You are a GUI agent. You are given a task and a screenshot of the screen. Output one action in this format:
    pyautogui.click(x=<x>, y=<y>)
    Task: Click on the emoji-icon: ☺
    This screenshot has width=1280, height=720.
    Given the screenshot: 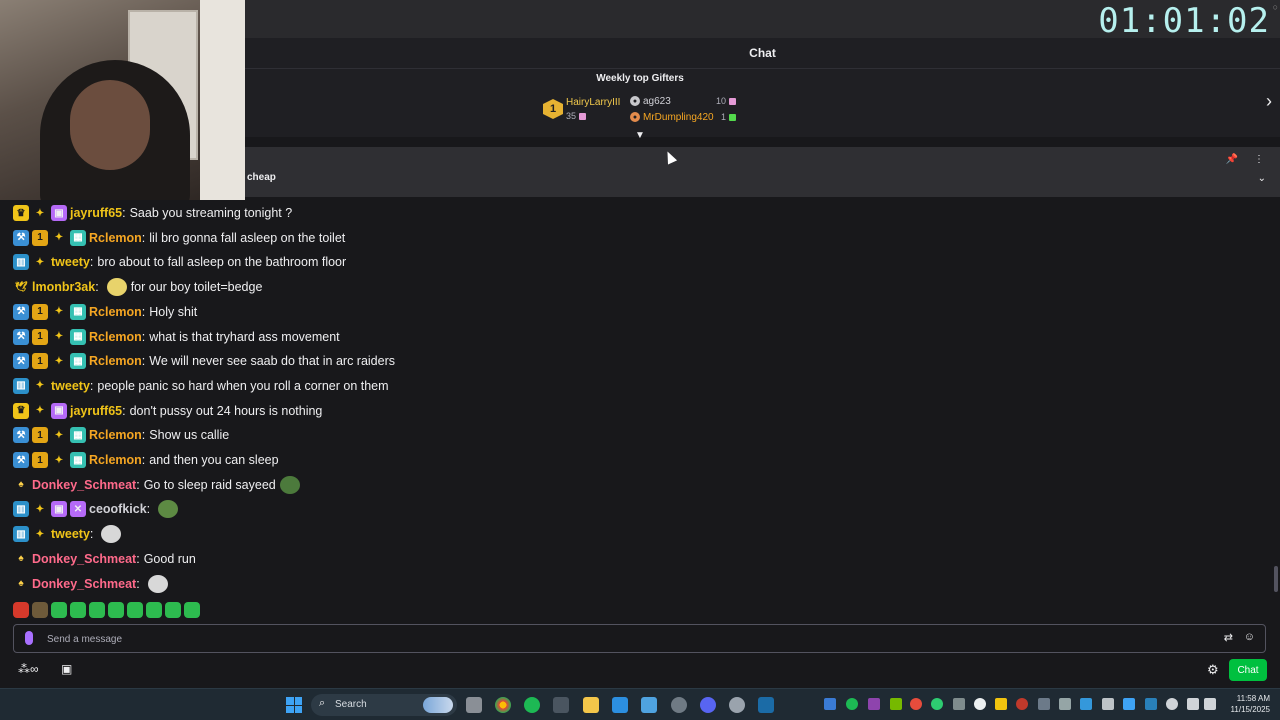 What is the action you would take?
    pyautogui.click(x=1249, y=637)
    